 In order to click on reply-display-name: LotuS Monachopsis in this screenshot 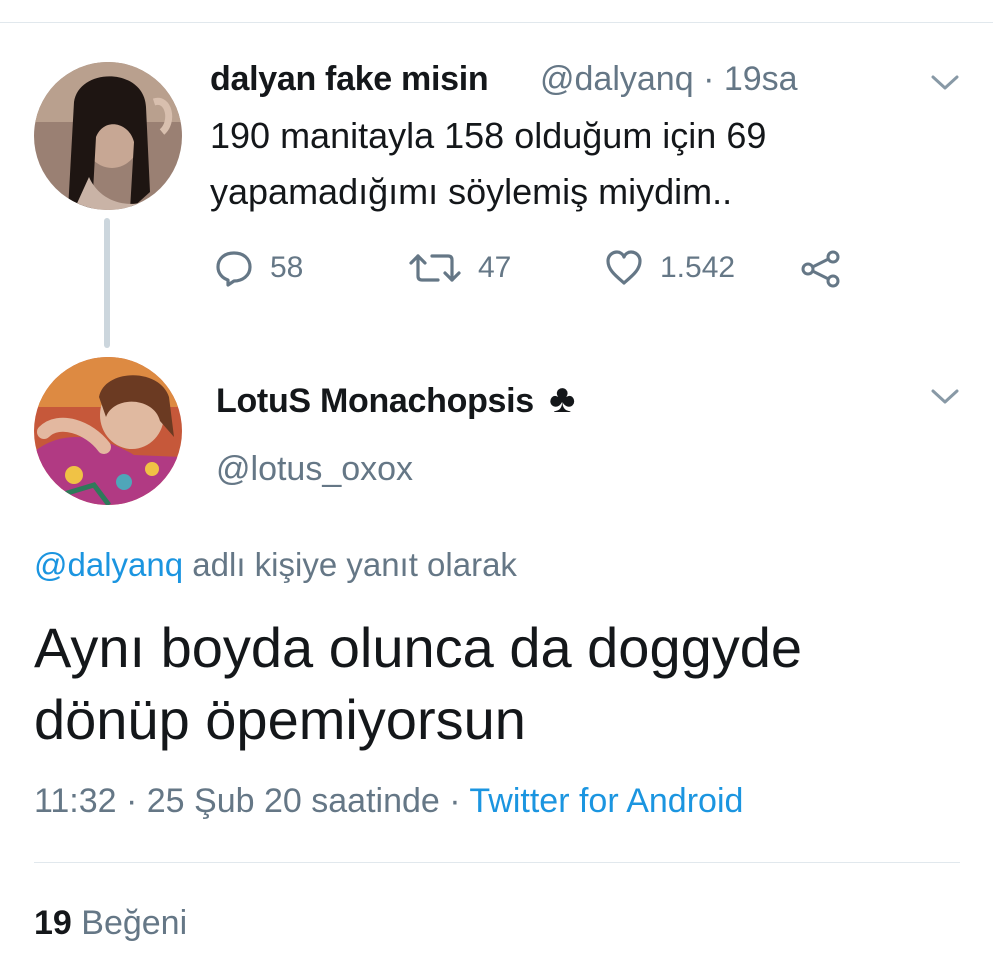, I will do `click(375, 401)`.